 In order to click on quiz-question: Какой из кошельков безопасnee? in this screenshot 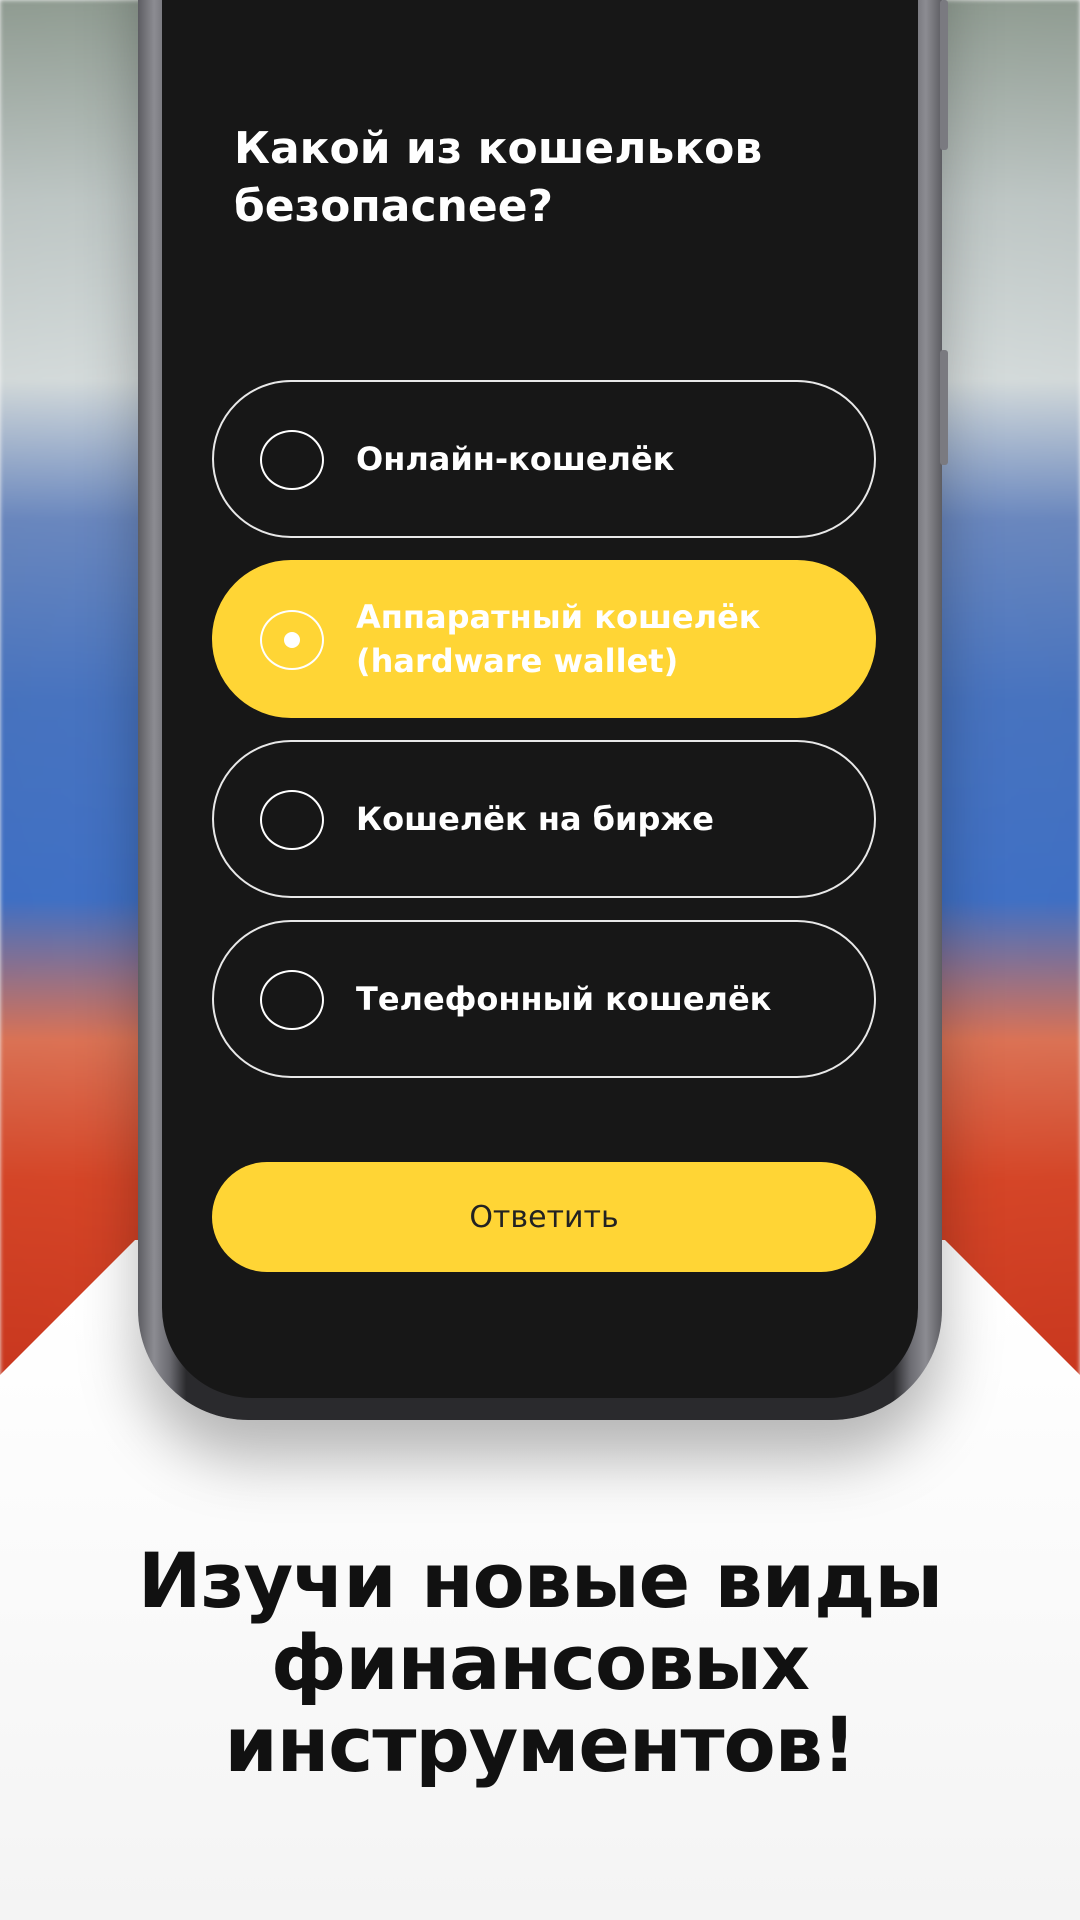, I will do `click(498, 177)`.